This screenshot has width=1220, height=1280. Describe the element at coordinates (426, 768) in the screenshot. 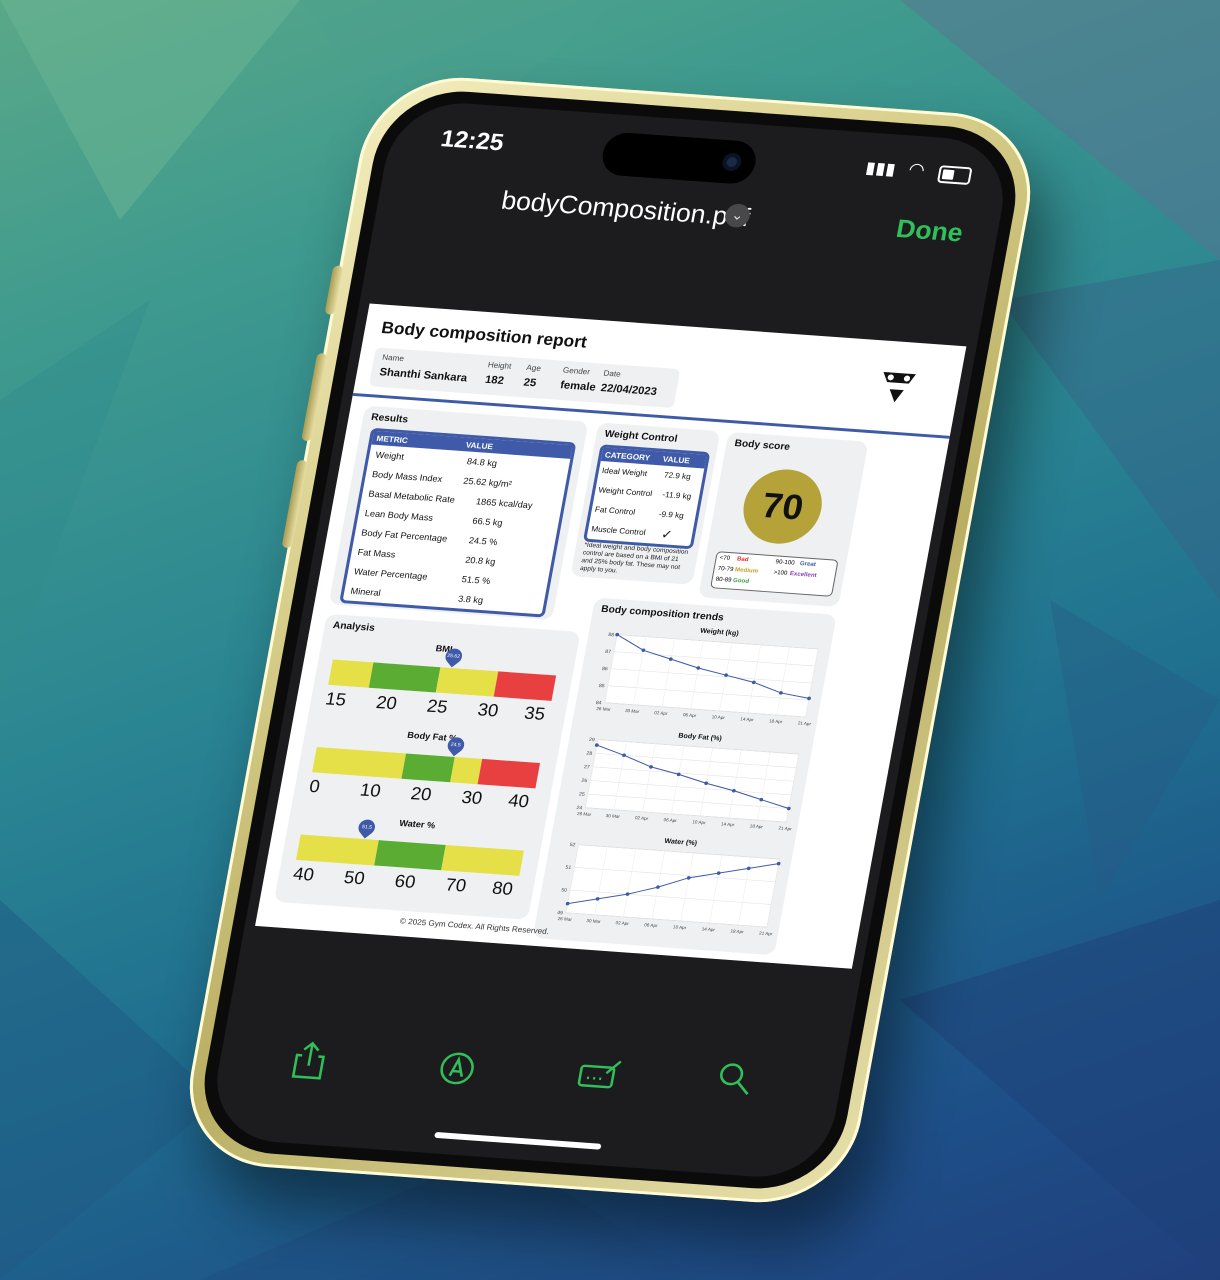

I see `bodyfat-gauge` at that location.